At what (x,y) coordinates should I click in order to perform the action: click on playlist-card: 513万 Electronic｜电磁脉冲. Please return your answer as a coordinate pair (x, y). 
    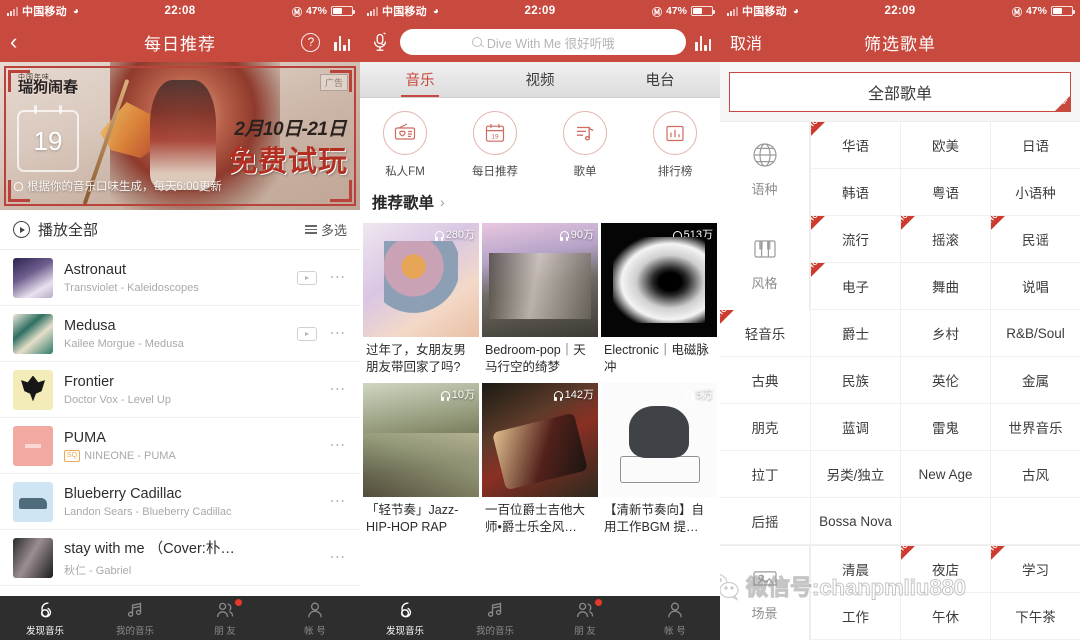
    Looking at the image, I should click on (659, 298).